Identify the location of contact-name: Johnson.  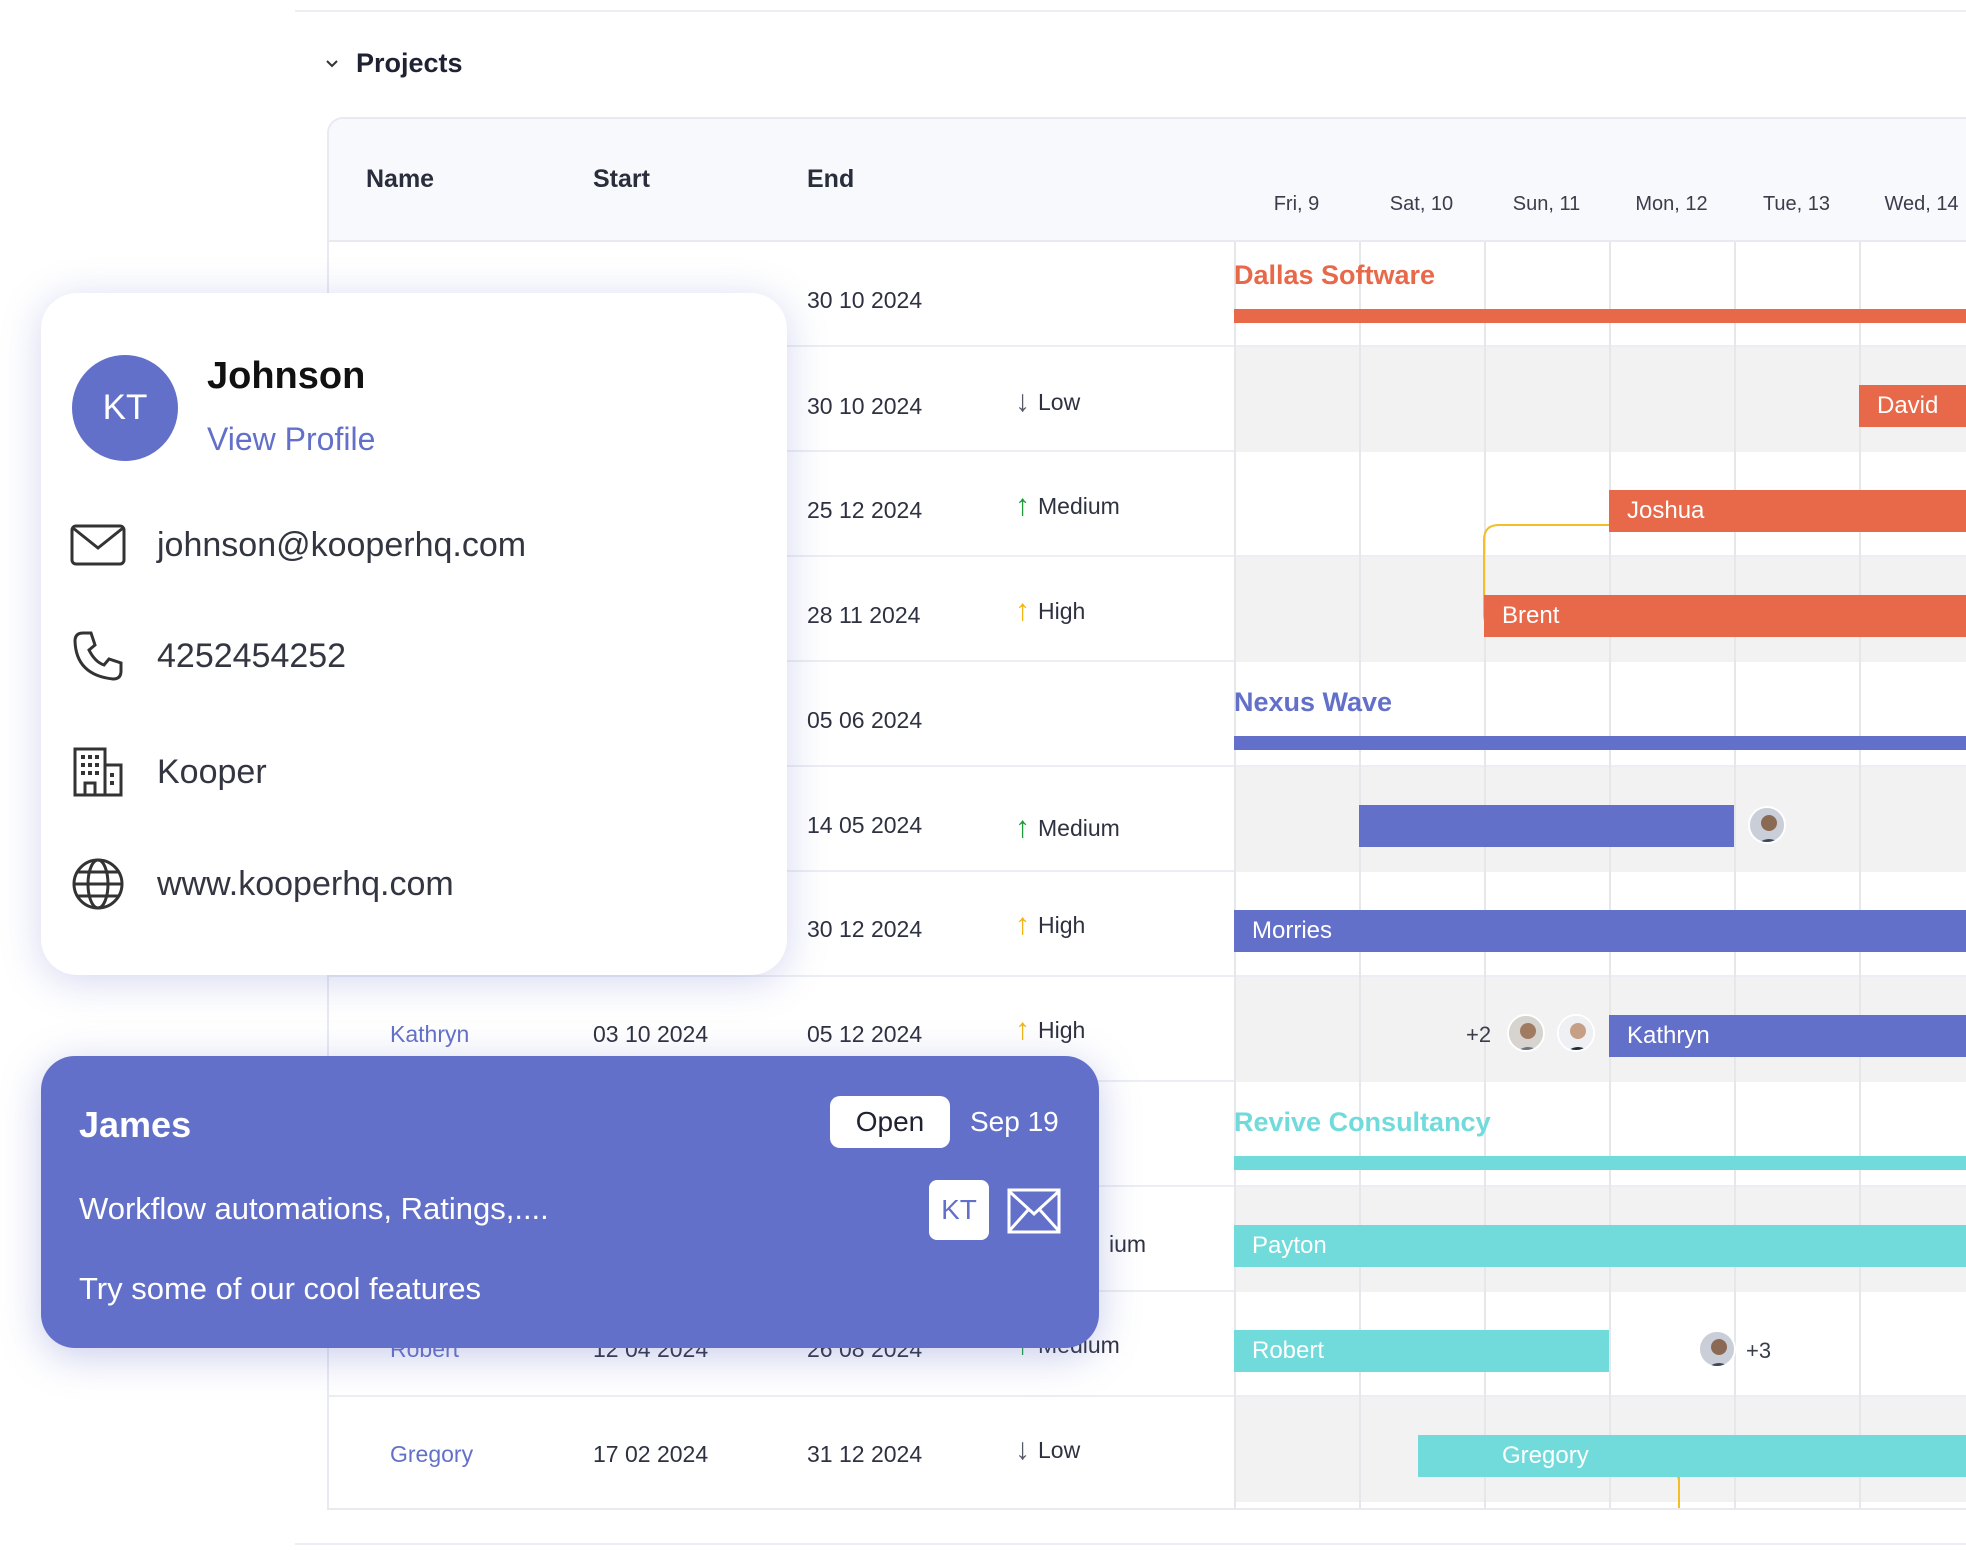
(286, 376).